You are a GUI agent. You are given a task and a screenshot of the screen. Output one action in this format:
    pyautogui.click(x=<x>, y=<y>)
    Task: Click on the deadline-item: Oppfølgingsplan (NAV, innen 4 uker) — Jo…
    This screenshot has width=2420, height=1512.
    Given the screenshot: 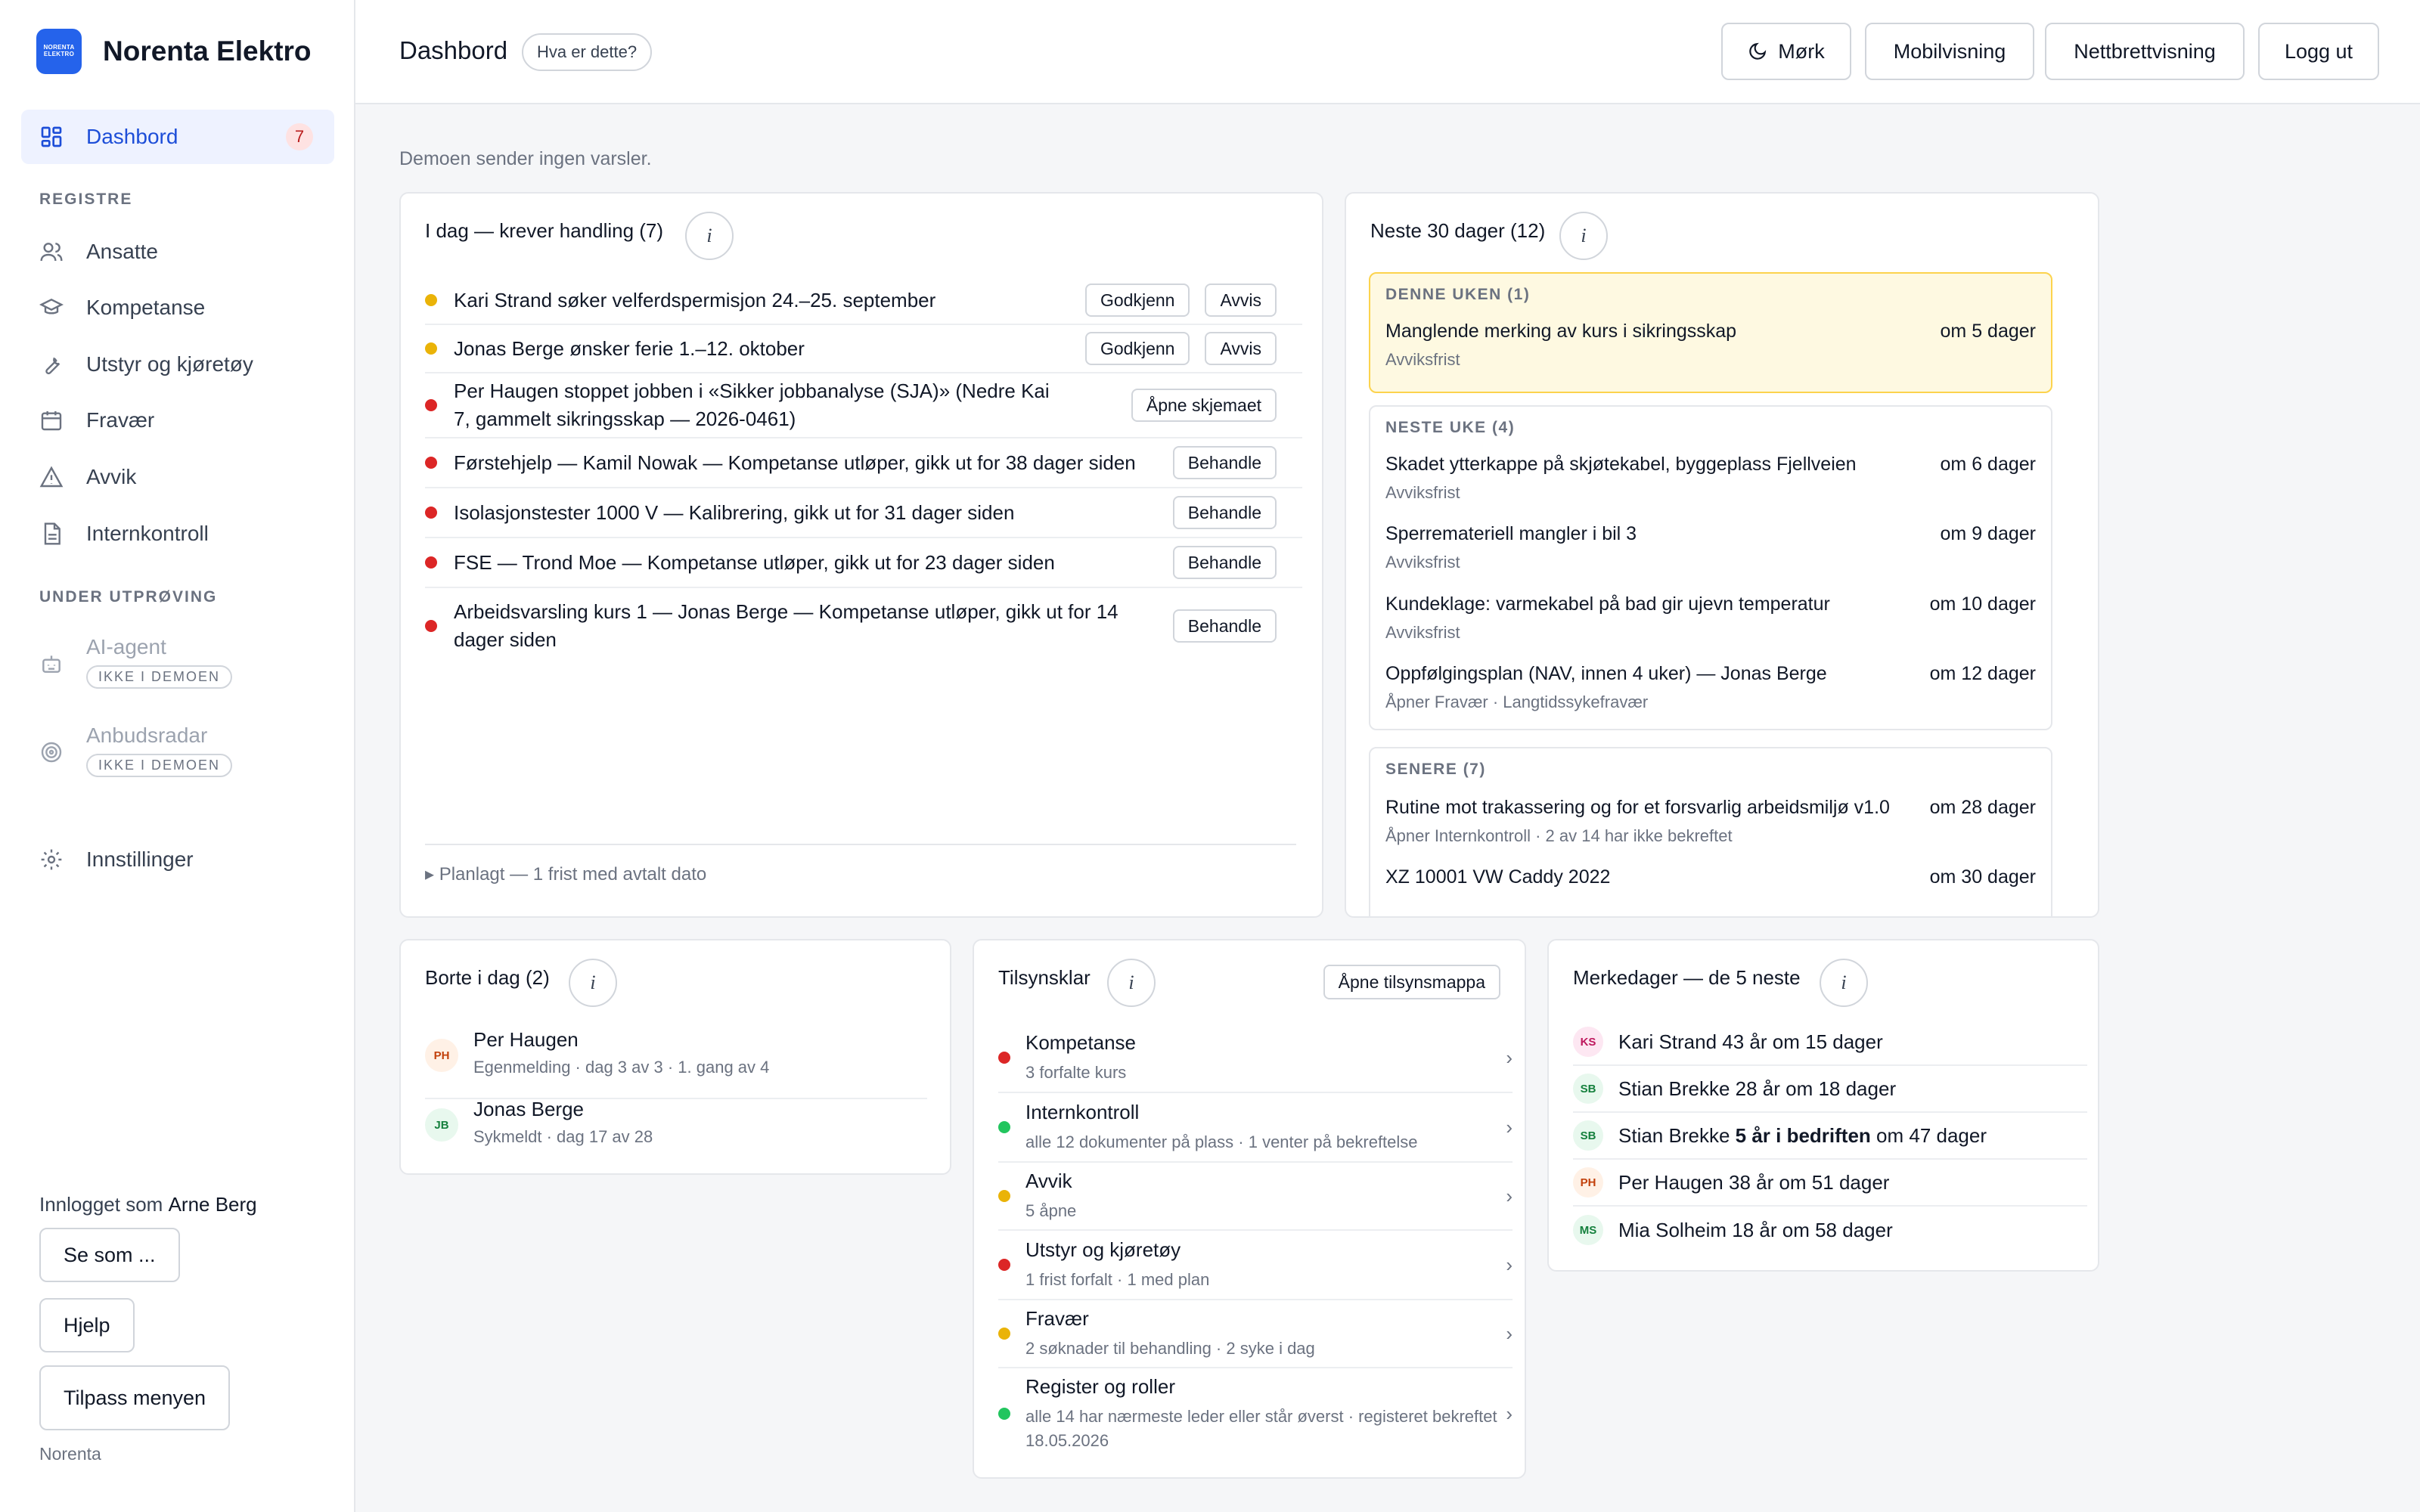 What is the action you would take?
    pyautogui.click(x=1710, y=687)
    